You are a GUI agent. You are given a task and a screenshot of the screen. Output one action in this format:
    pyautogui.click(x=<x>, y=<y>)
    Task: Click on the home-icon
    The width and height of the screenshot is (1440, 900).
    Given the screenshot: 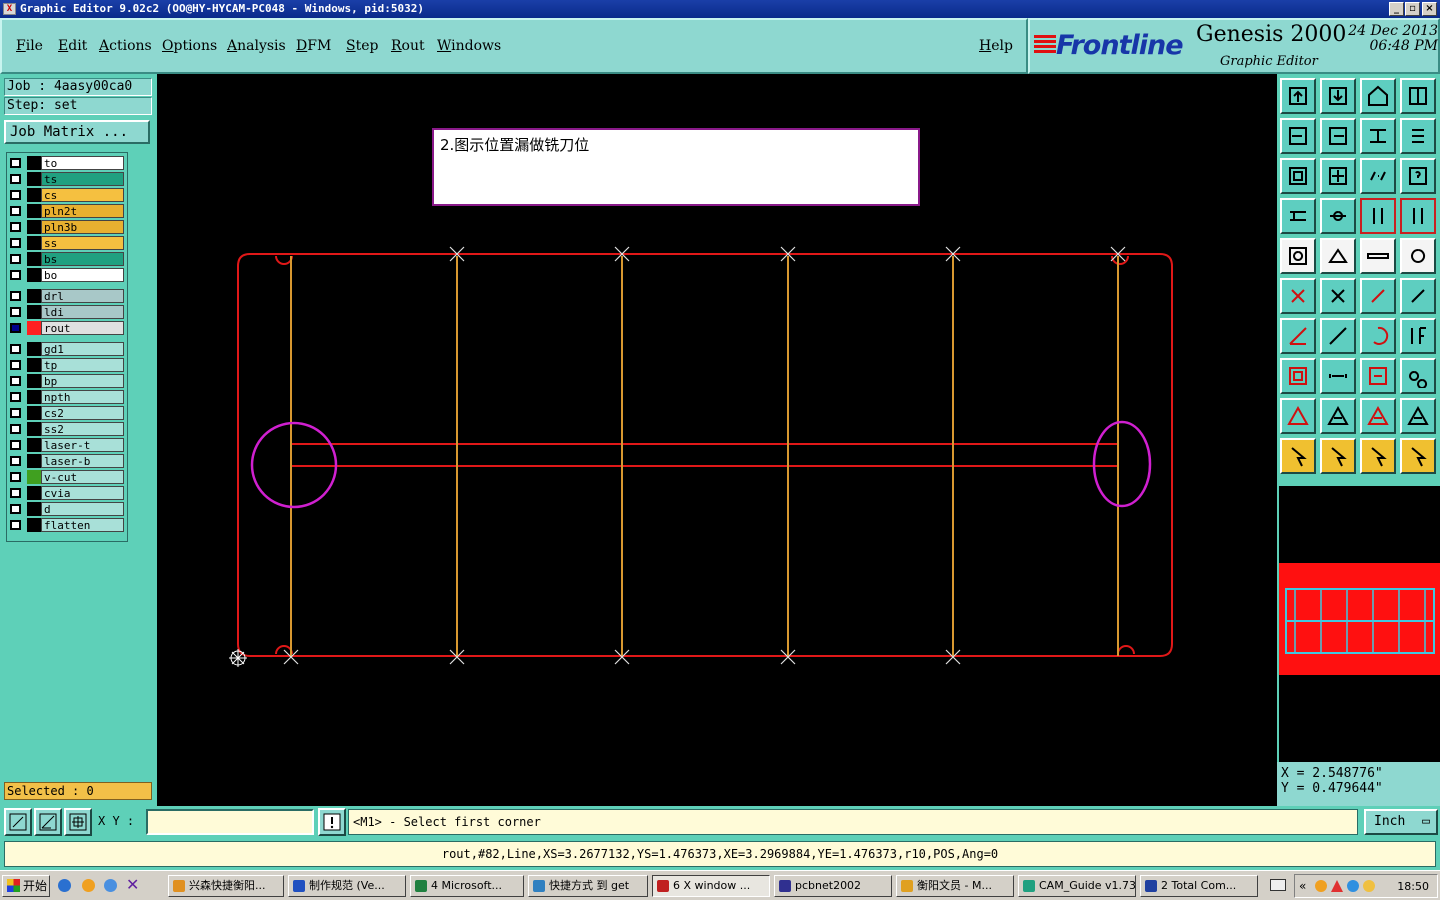 What is the action you would take?
    pyautogui.click(x=1378, y=96)
    